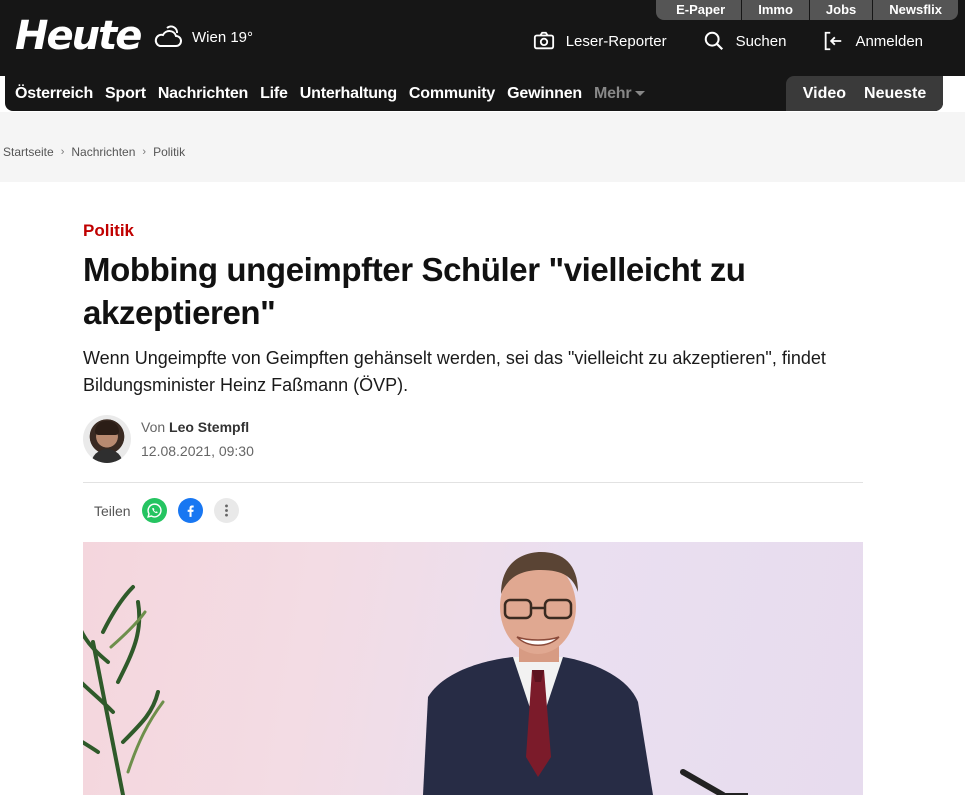  Describe the element at coordinates (452, 94) in the screenshot. I see `nav-item-community: Community` at that location.